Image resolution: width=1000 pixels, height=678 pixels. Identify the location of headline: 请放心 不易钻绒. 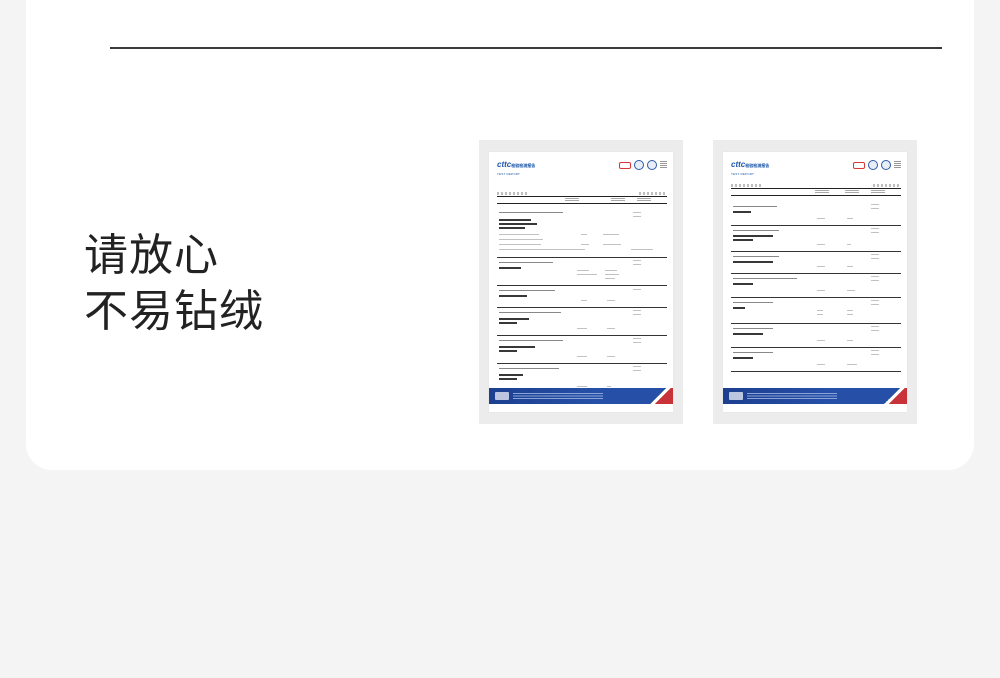
(174, 284).